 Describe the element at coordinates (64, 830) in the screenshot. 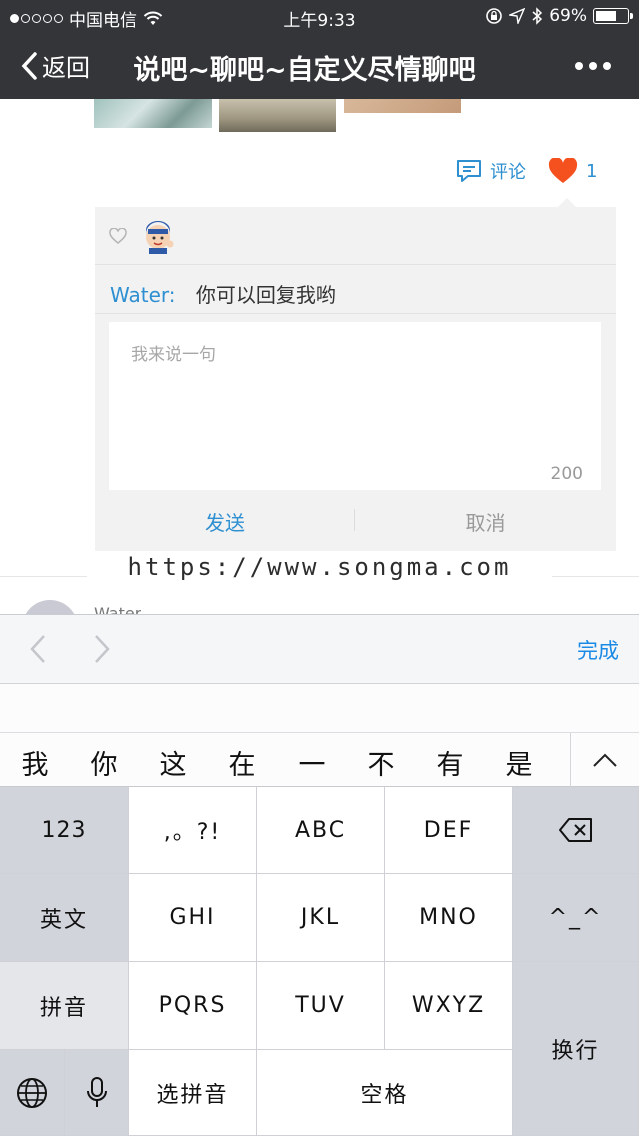

I see `numbers-key: 123` at that location.